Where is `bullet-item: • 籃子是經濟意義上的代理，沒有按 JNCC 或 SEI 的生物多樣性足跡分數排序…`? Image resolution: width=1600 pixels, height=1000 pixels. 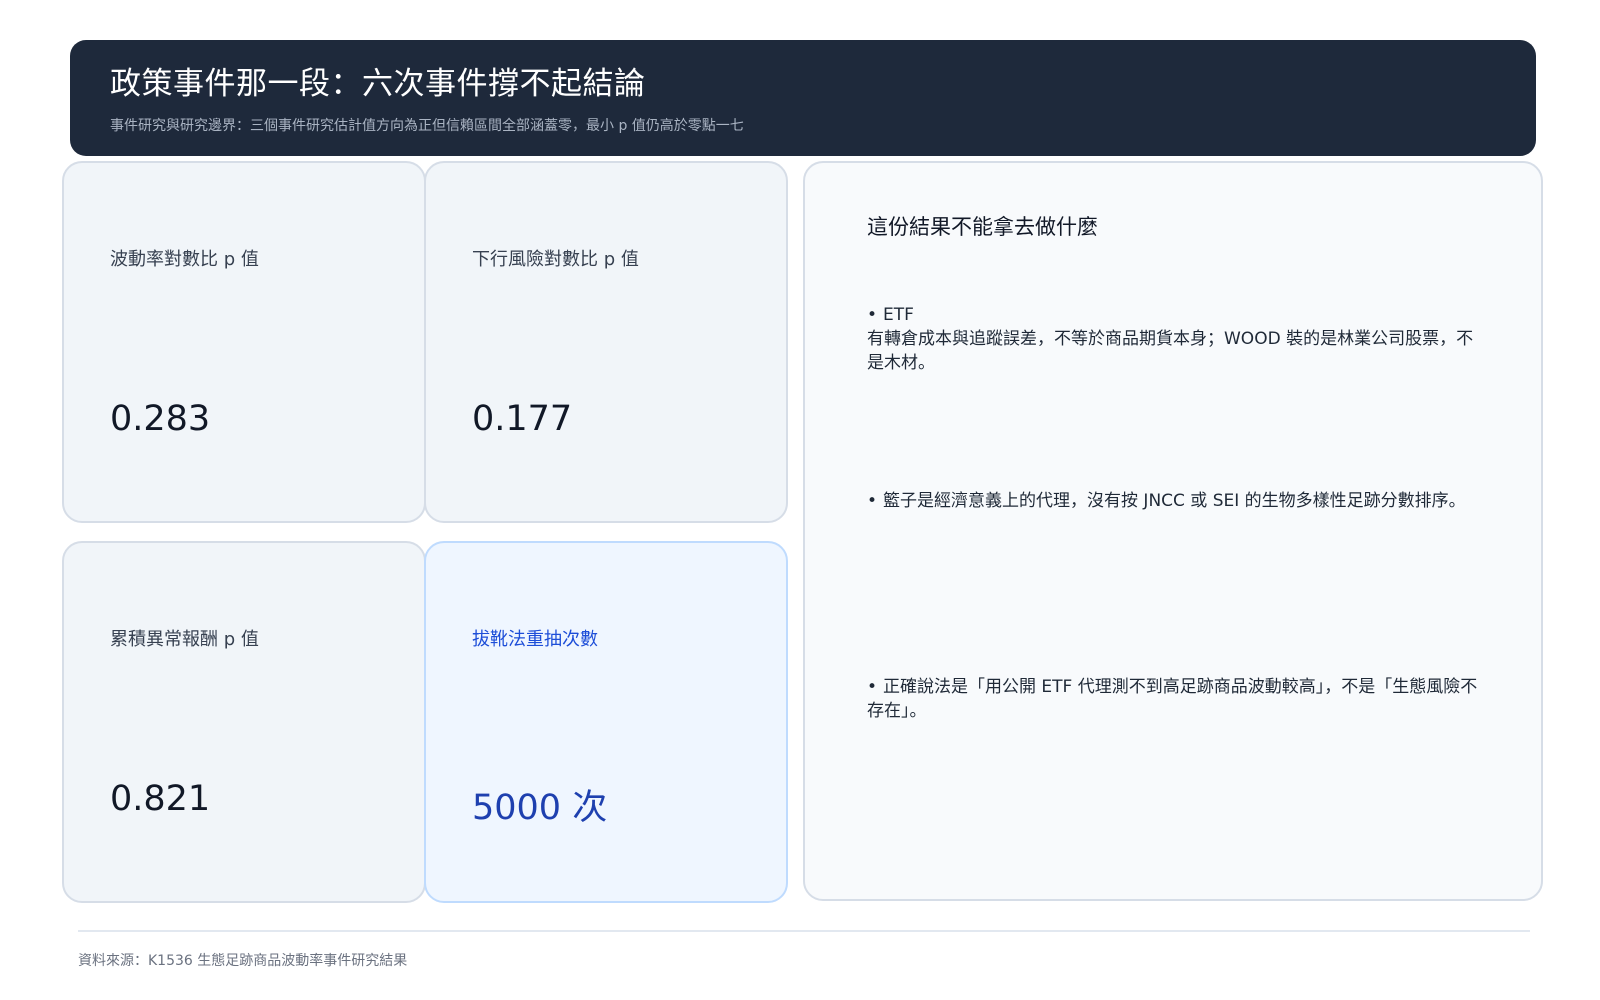 bullet-item: • 籃子是經濟意義上的代理，沒有按 JNCC 或 SEI 的生物多樣性足跡分數排序… is located at coordinates (1177, 501).